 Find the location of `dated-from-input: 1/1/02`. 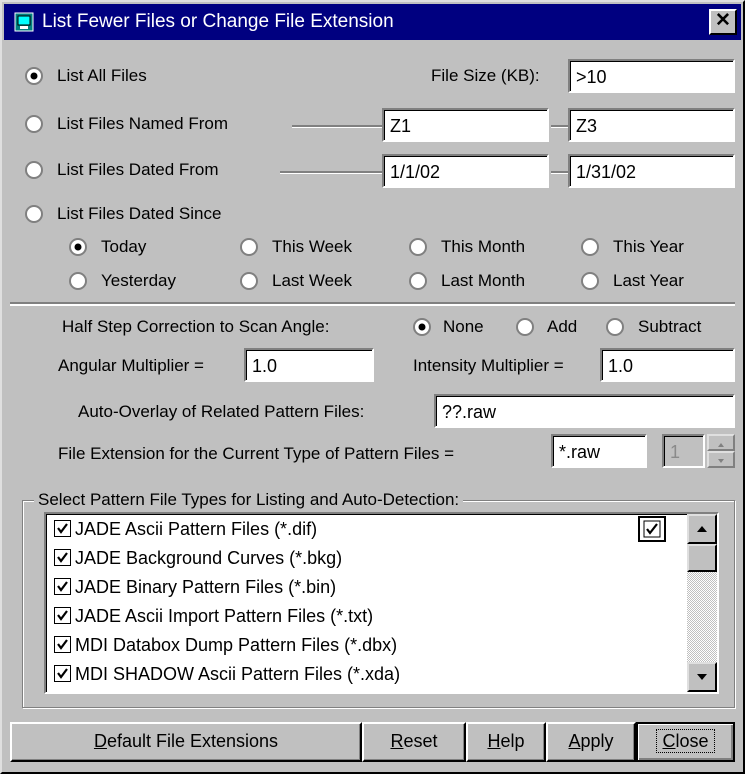

dated-from-input: 1/1/02 is located at coordinates (465, 171).